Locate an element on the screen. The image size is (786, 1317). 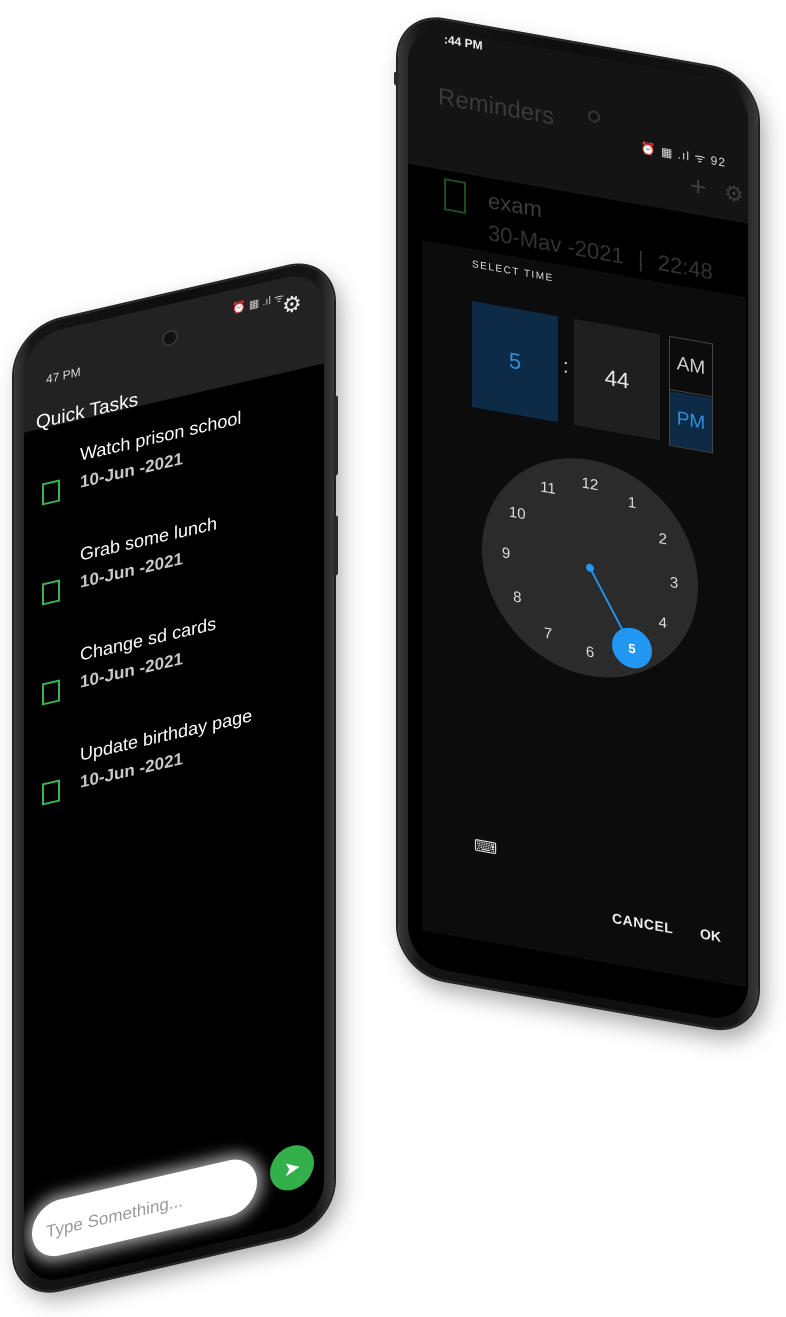
clock-number: 2 is located at coordinates (663, 539).